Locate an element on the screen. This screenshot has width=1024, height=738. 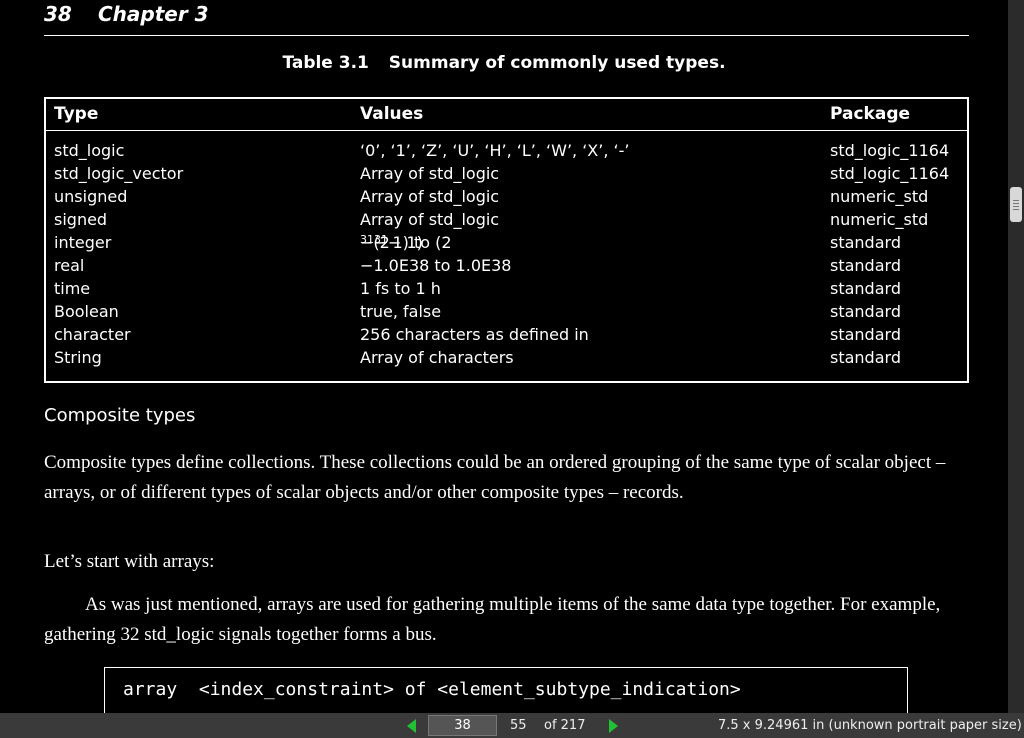
cell-type: character is located at coordinates (92, 334).